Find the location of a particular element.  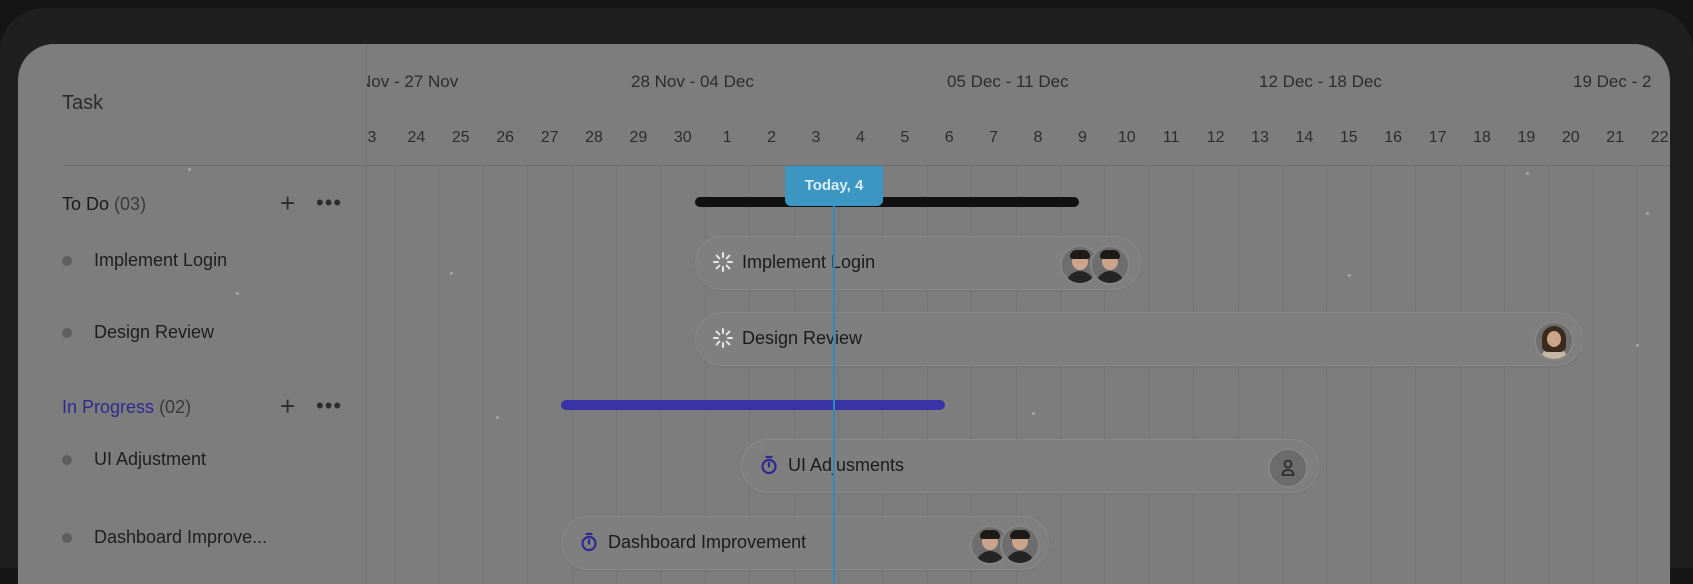

task-list-label: UI Adjustment is located at coordinates (150, 459).